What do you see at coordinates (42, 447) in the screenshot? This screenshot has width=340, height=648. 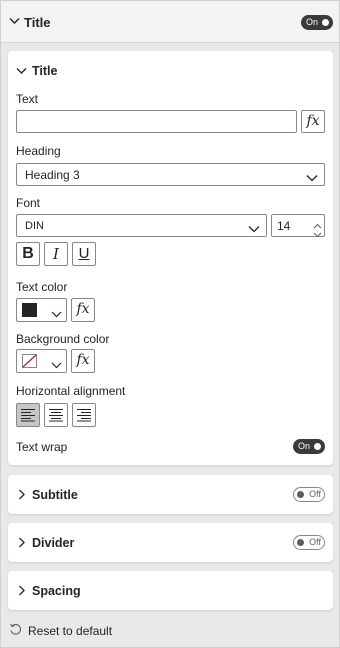 I see `text-wrap-label: Text wrap` at bounding box center [42, 447].